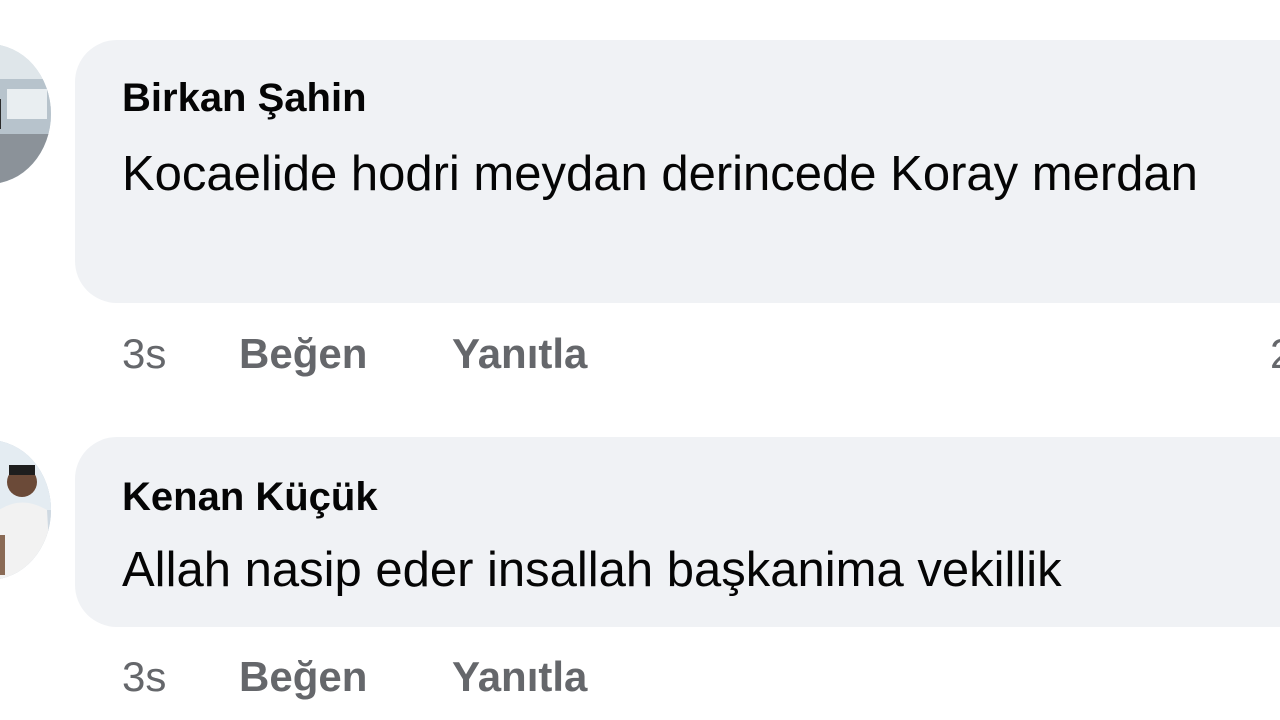 Image resolution: width=1280 pixels, height=720 pixels. I want to click on comment-author: Birkan Şahin, so click(244, 98).